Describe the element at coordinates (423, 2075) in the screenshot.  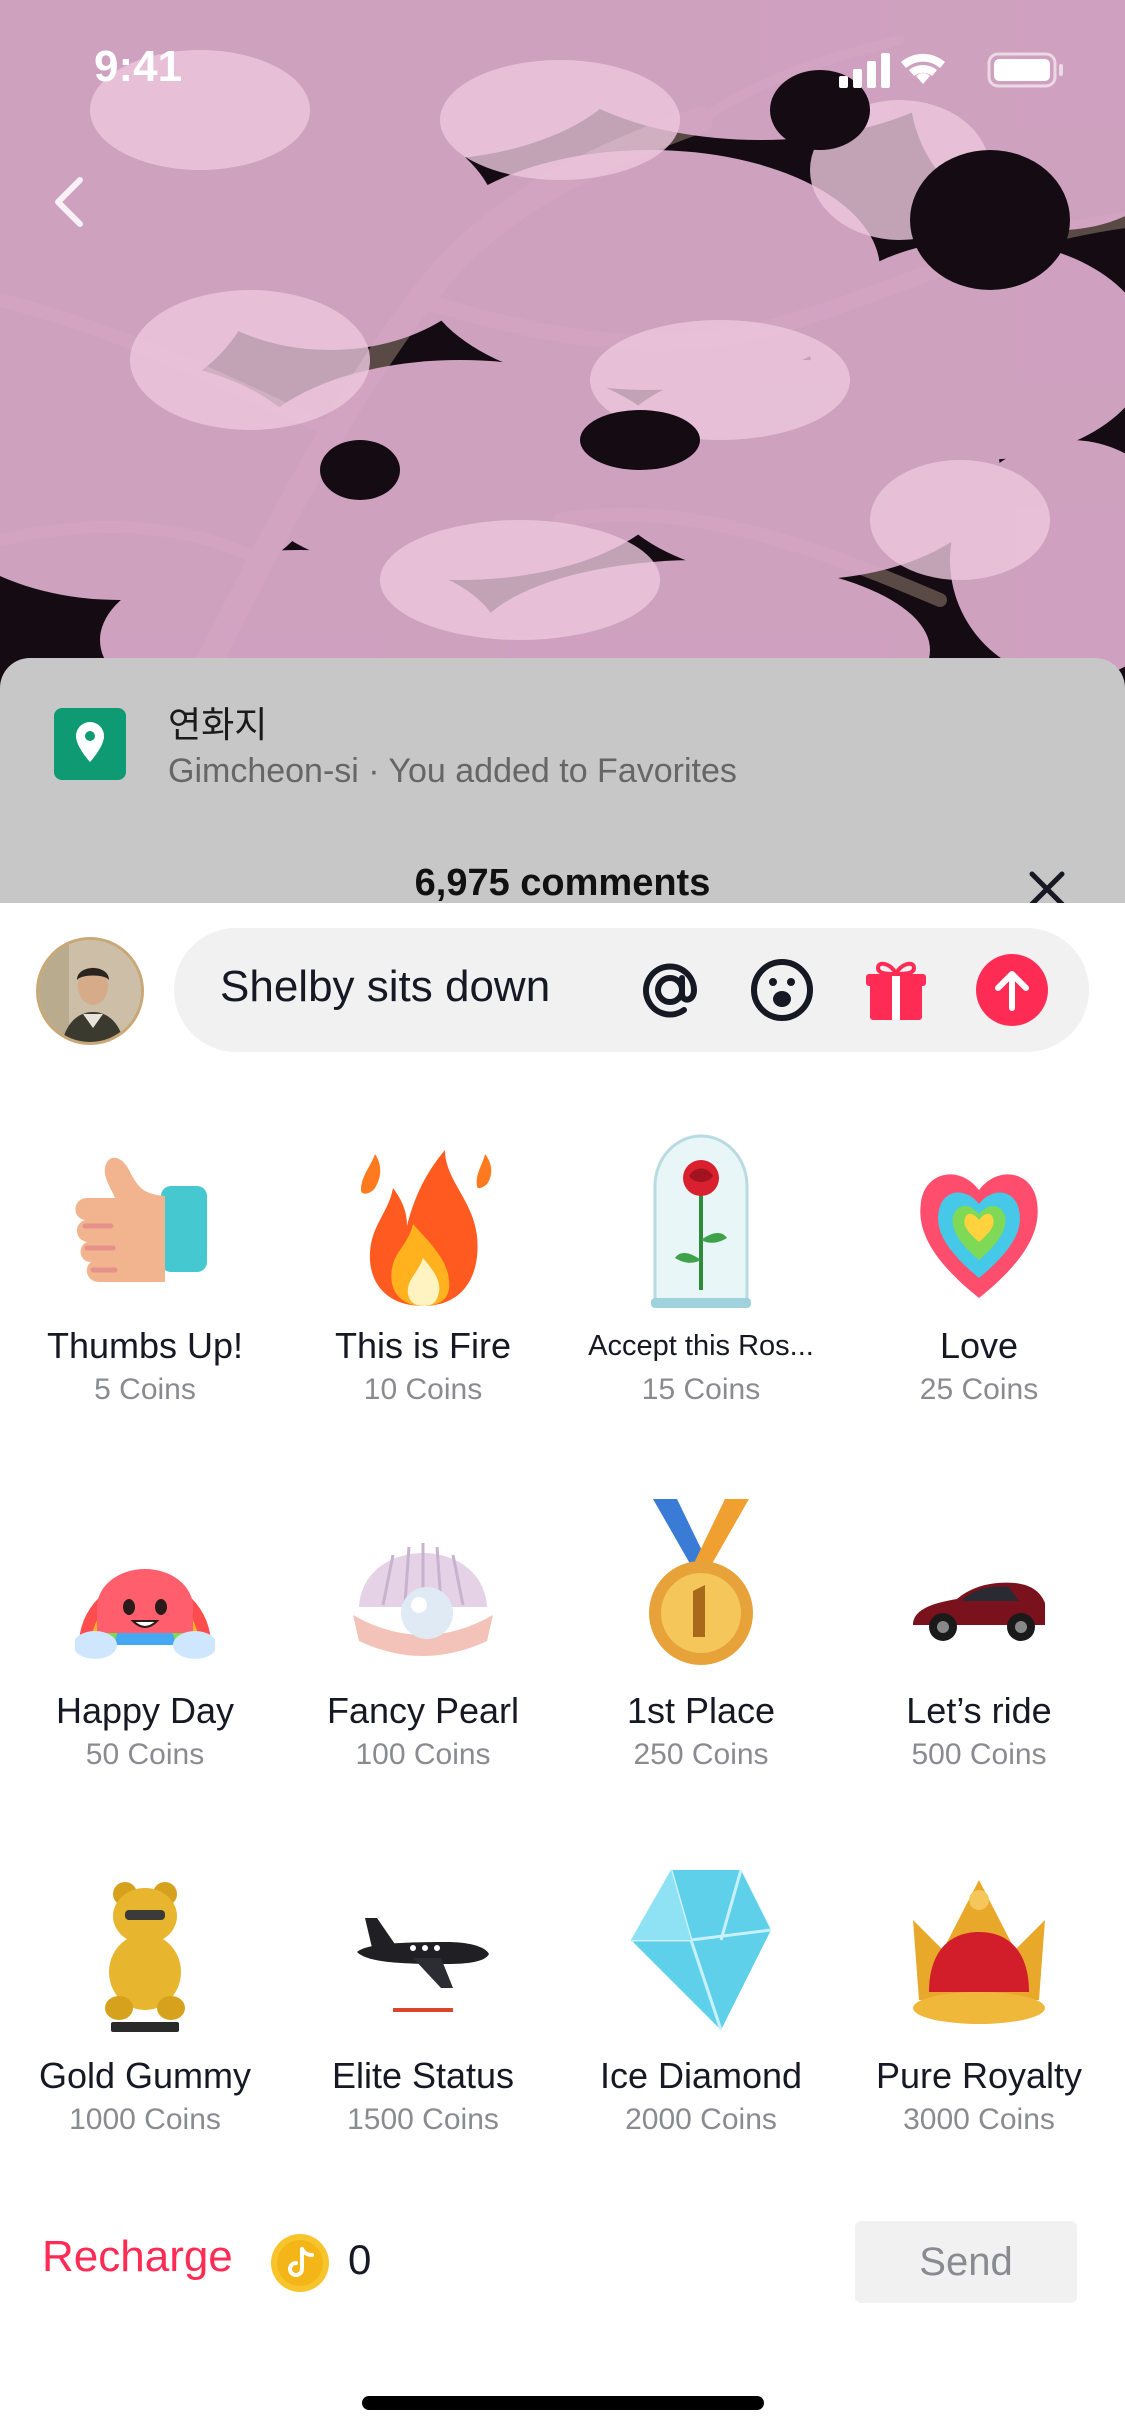
I see `gift-name: Elite Status` at that location.